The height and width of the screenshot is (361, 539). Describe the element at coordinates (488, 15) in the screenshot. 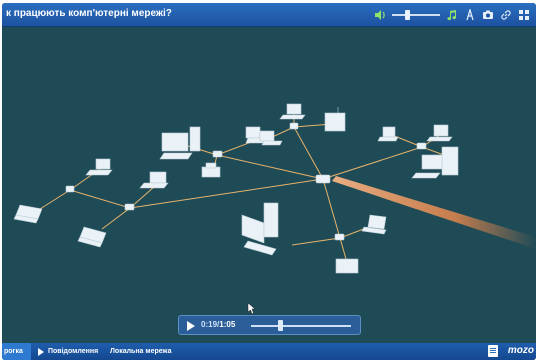

I see `camera-icon` at that location.